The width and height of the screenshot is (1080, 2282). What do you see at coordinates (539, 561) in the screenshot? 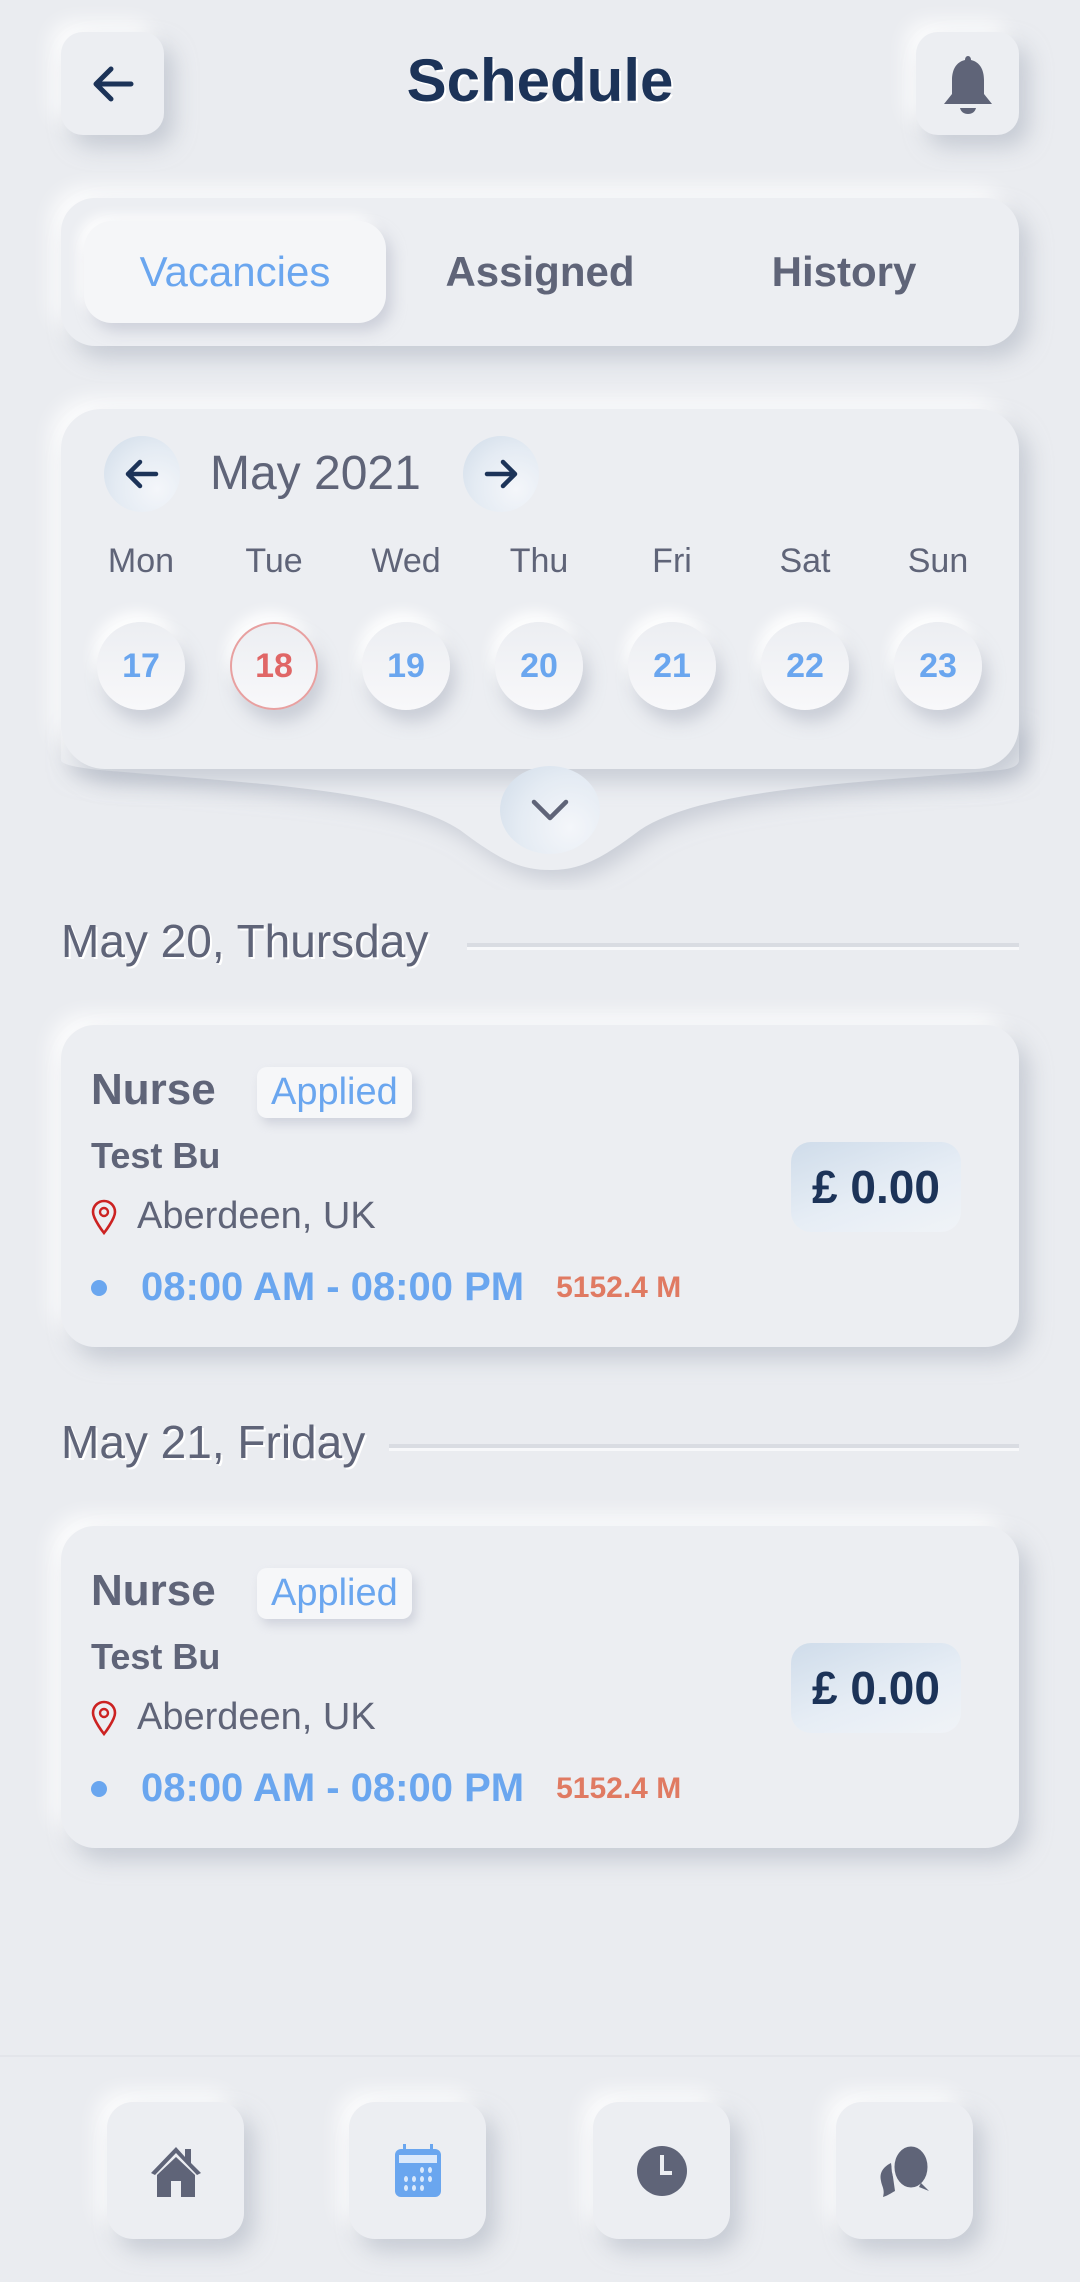
I see `weekday-label: Thu` at bounding box center [539, 561].